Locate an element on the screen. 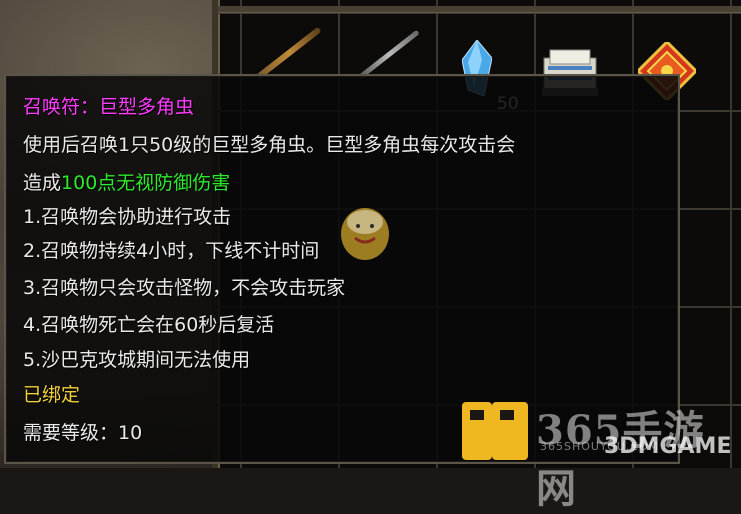 The width and height of the screenshot is (741, 514). rule-5: 5.沙巴克攻城期间无法使用 is located at coordinates (137, 360).